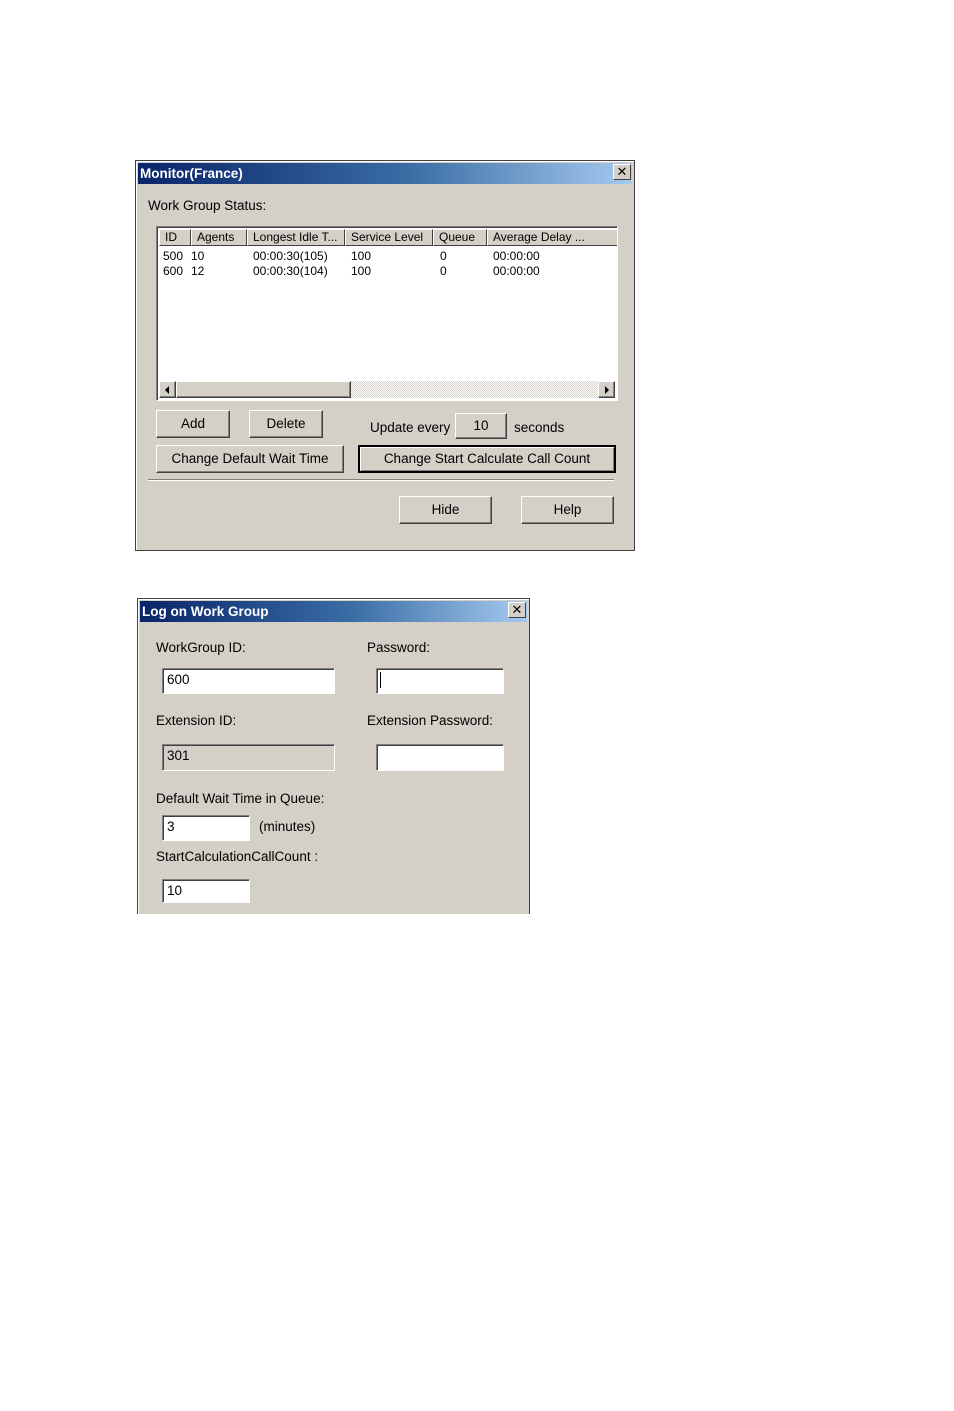 Image resolution: width=954 pixels, height=1411 pixels. I want to click on logon-close-button: ✕, so click(517, 610).